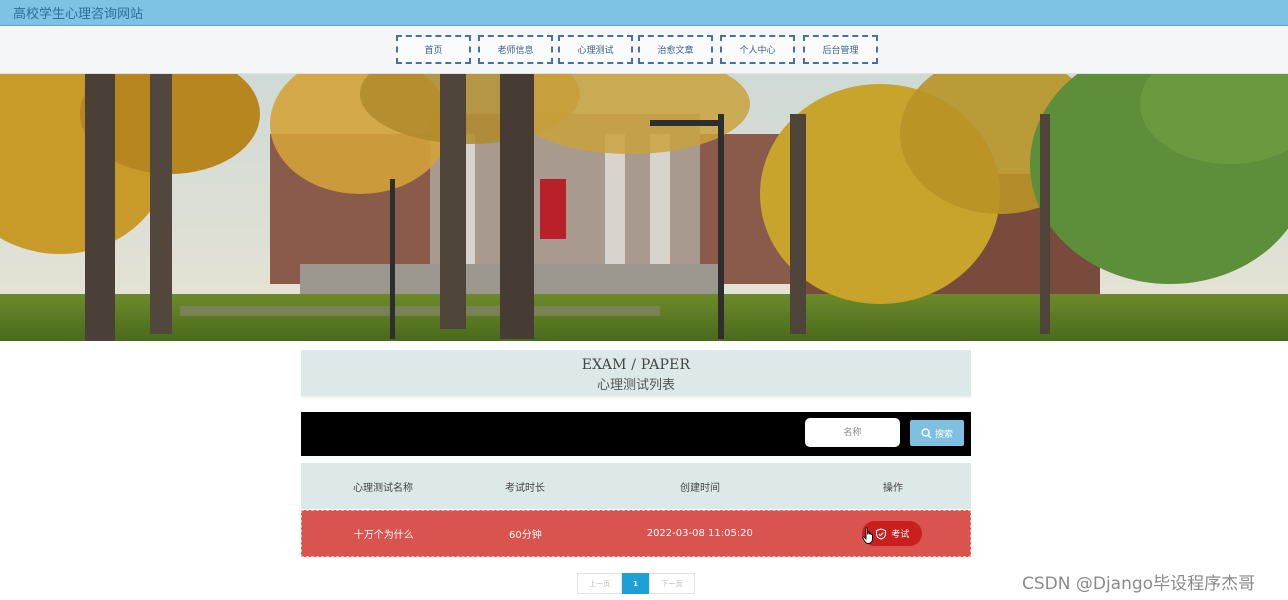  Describe the element at coordinates (672, 583) in the screenshot. I see `next-page-button: 下一页` at that location.